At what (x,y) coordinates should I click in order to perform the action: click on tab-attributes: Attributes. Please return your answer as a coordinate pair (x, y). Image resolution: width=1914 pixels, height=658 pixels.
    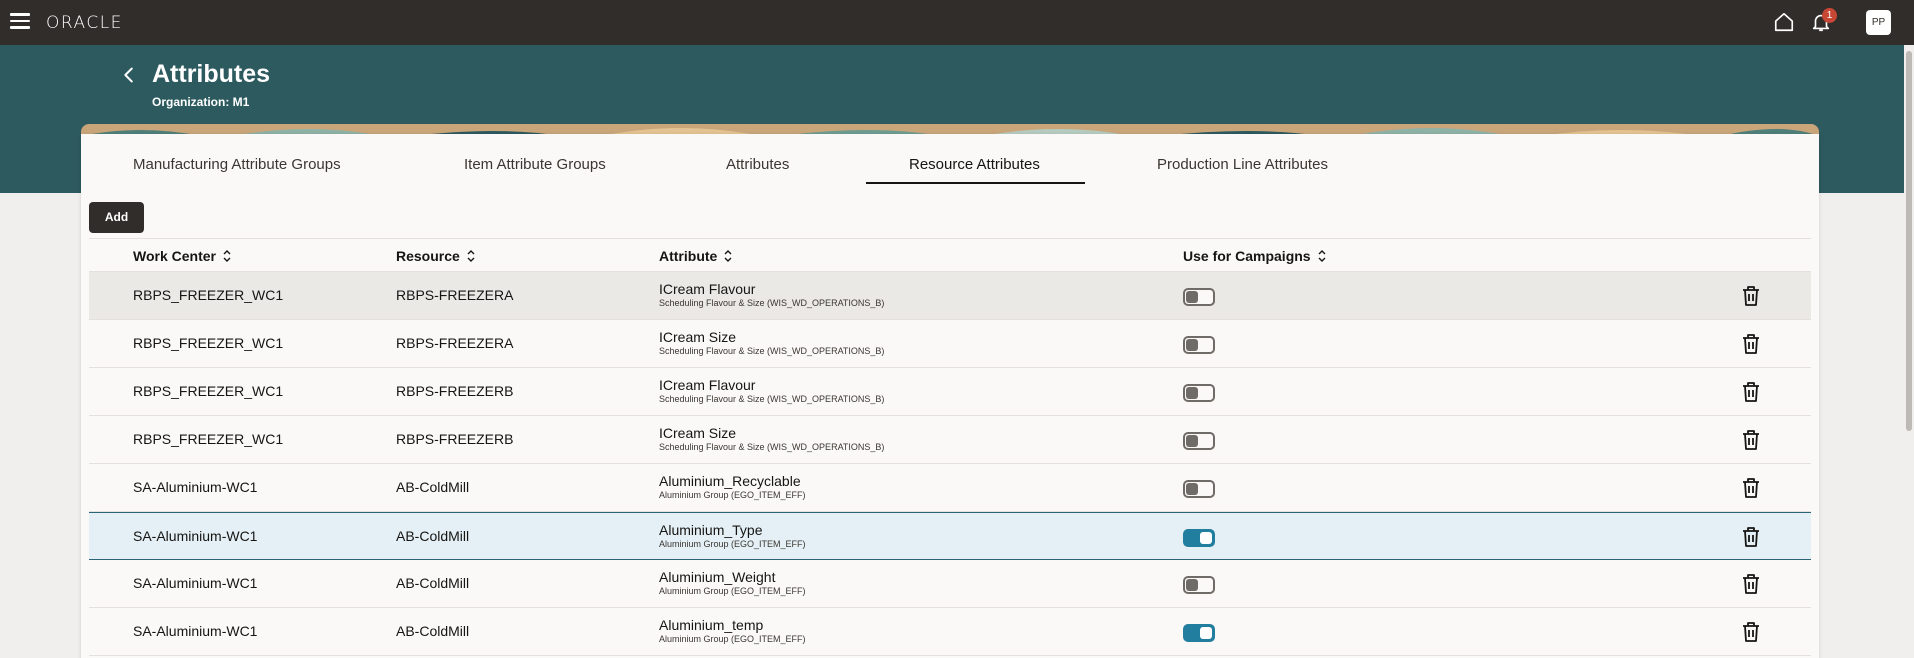
    Looking at the image, I should click on (757, 164).